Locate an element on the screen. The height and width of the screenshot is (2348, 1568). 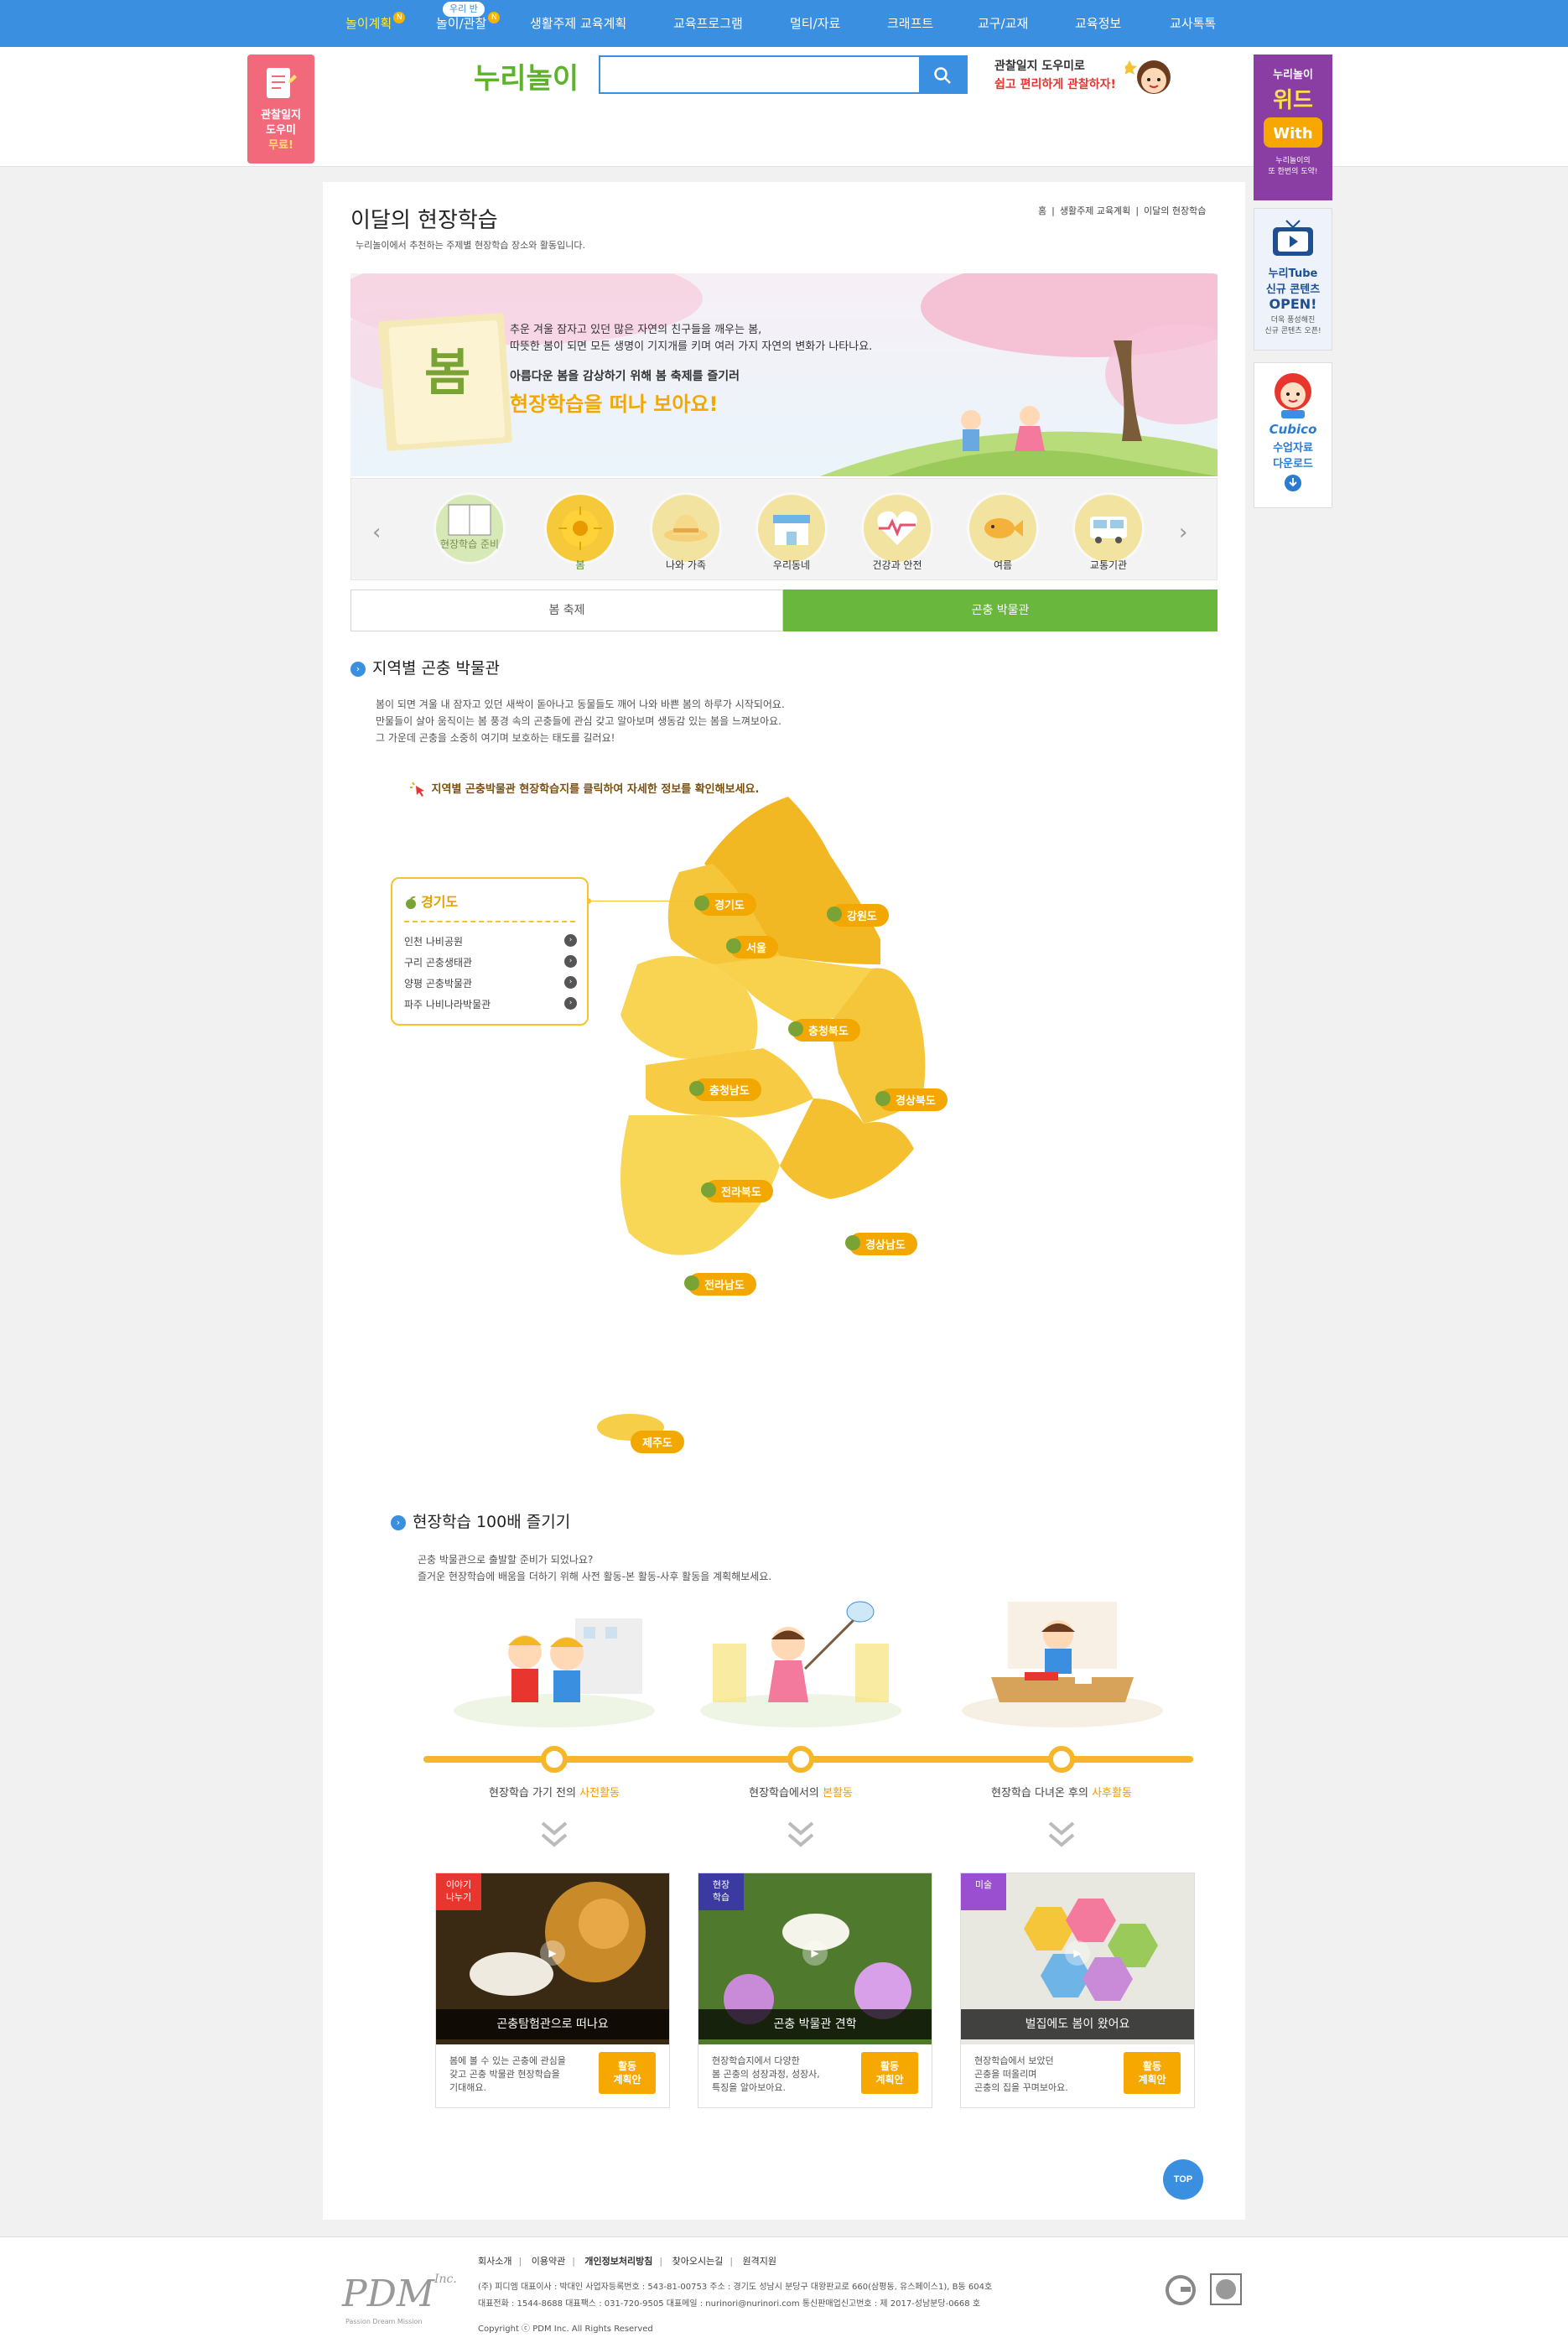
footer-link: 원격지원 is located at coordinates (759, 2261).